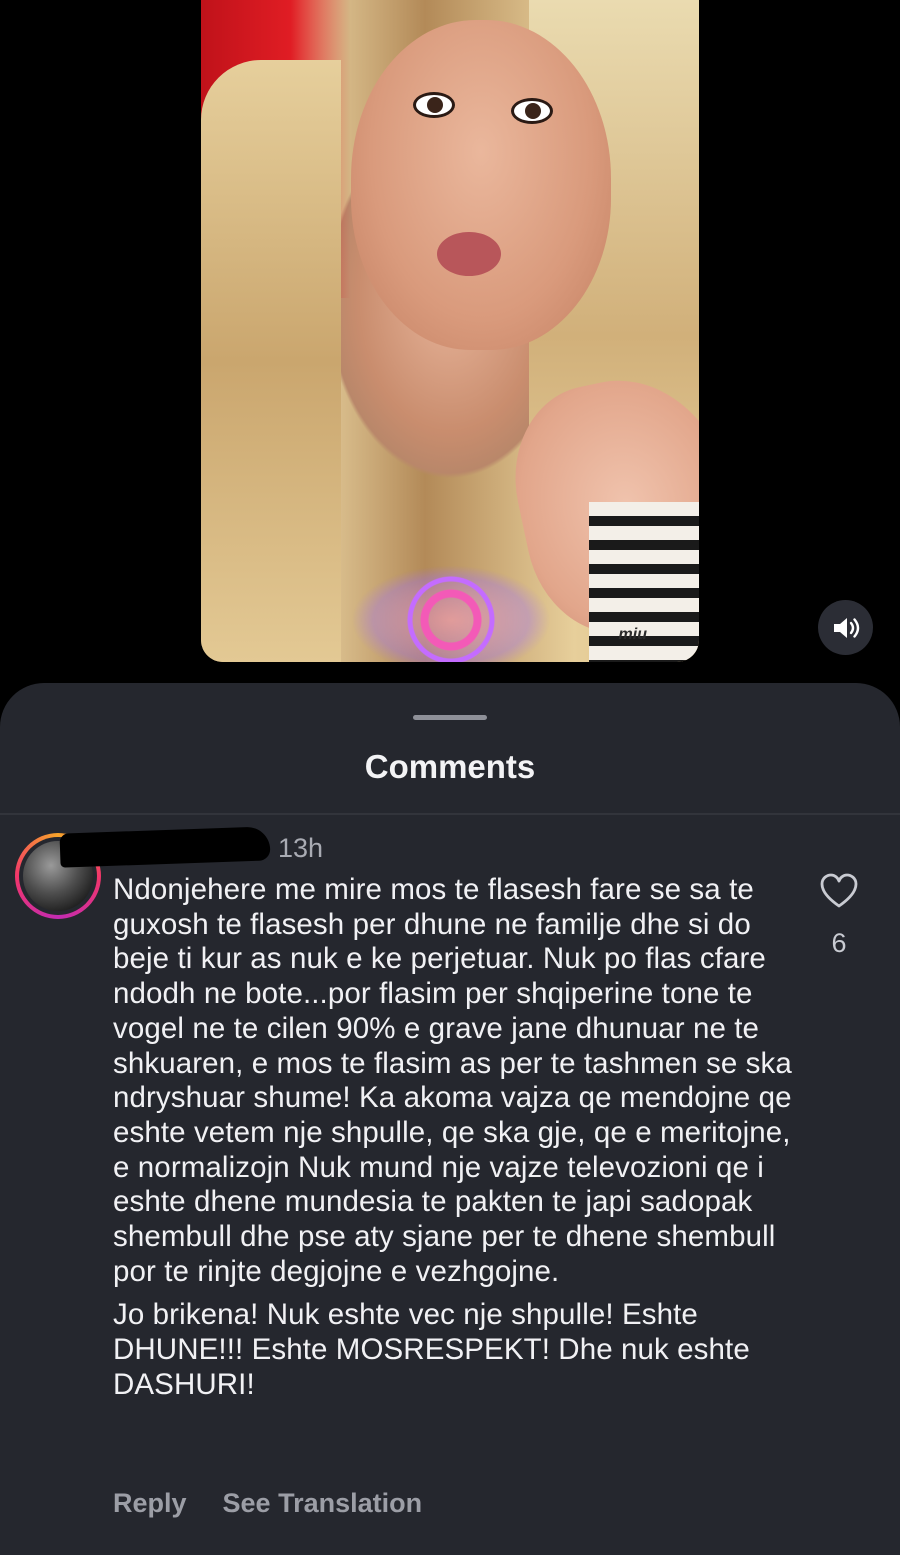 The width and height of the screenshot is (900, 1555). Describe the element at coordinates (481, 185) in the screenshot. I see `person-face` at that location.